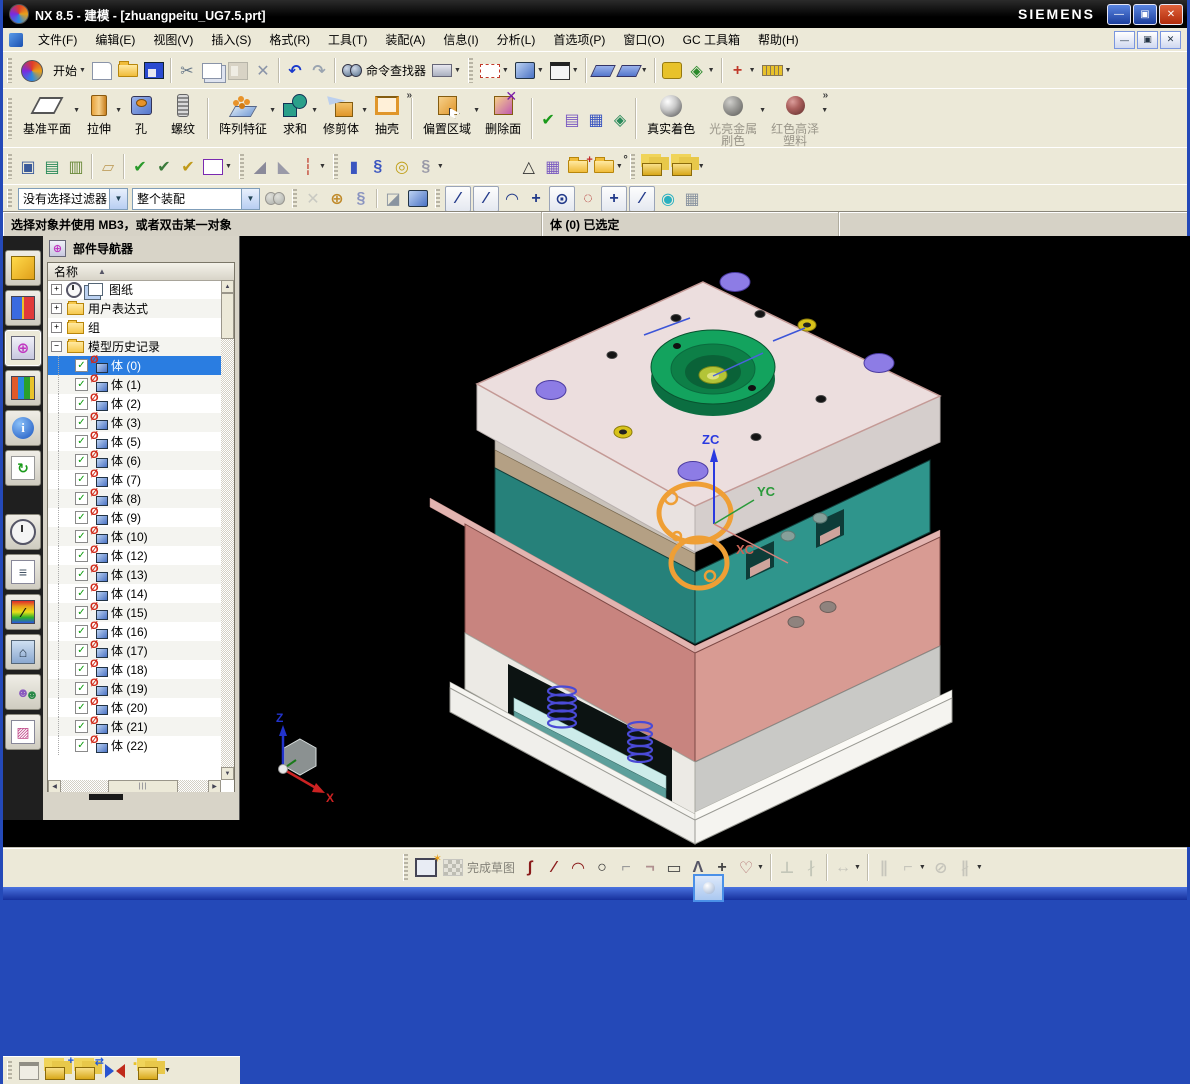 This screenshot has width=1190, height=1084. What do you see at coordinates (969, 868) in the screenshot?
I see `equal-button: ∦ ▼` at bounding box center [969, 868].